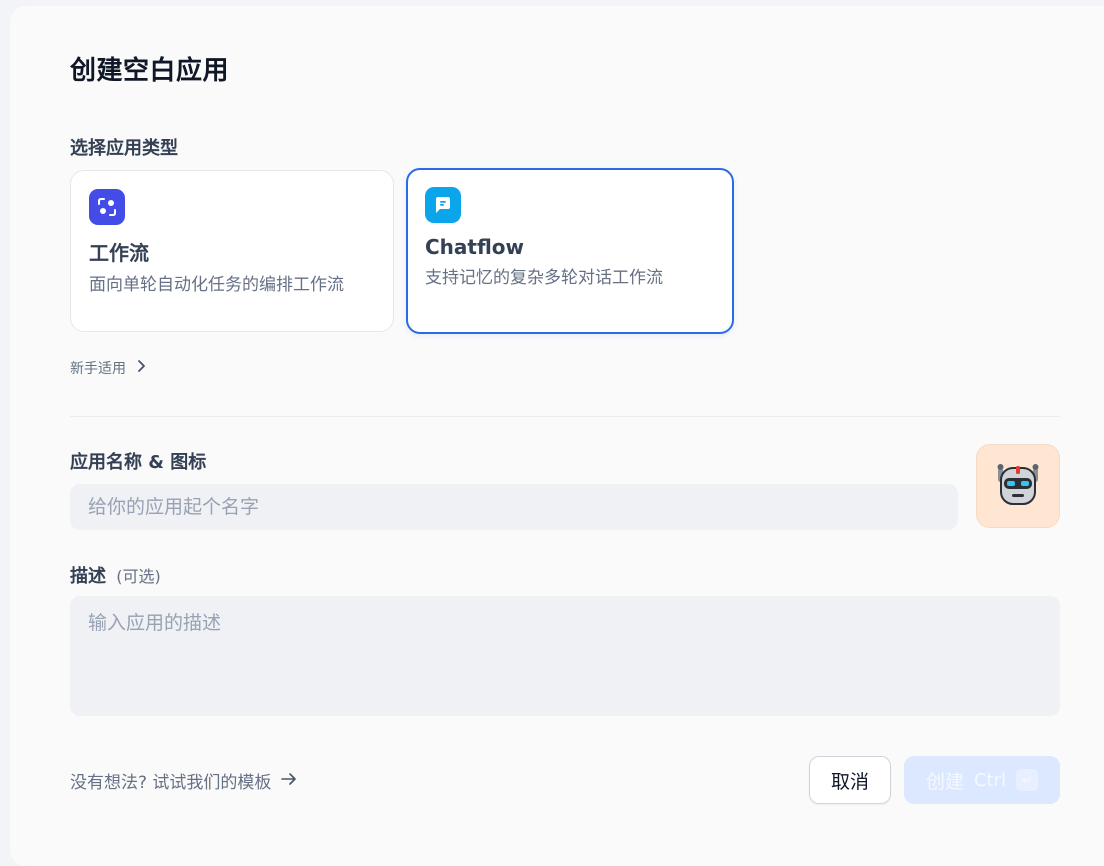 This screenshot has height=866, width=1104. I want to click on chatflow-icon, so click(443, 205).